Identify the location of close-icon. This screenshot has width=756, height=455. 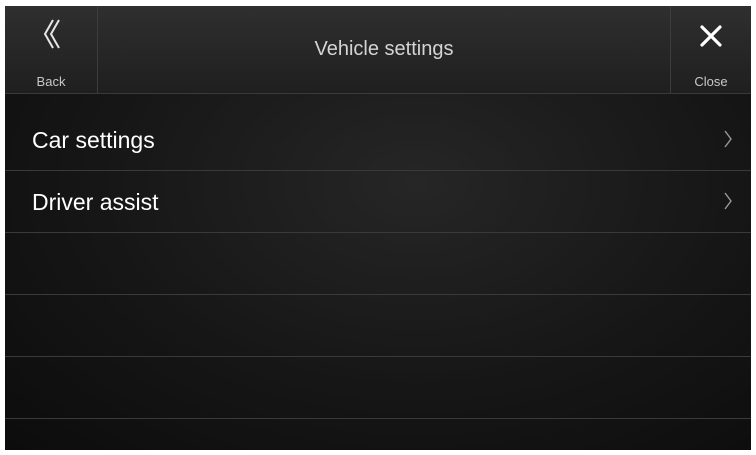
(711, 34).